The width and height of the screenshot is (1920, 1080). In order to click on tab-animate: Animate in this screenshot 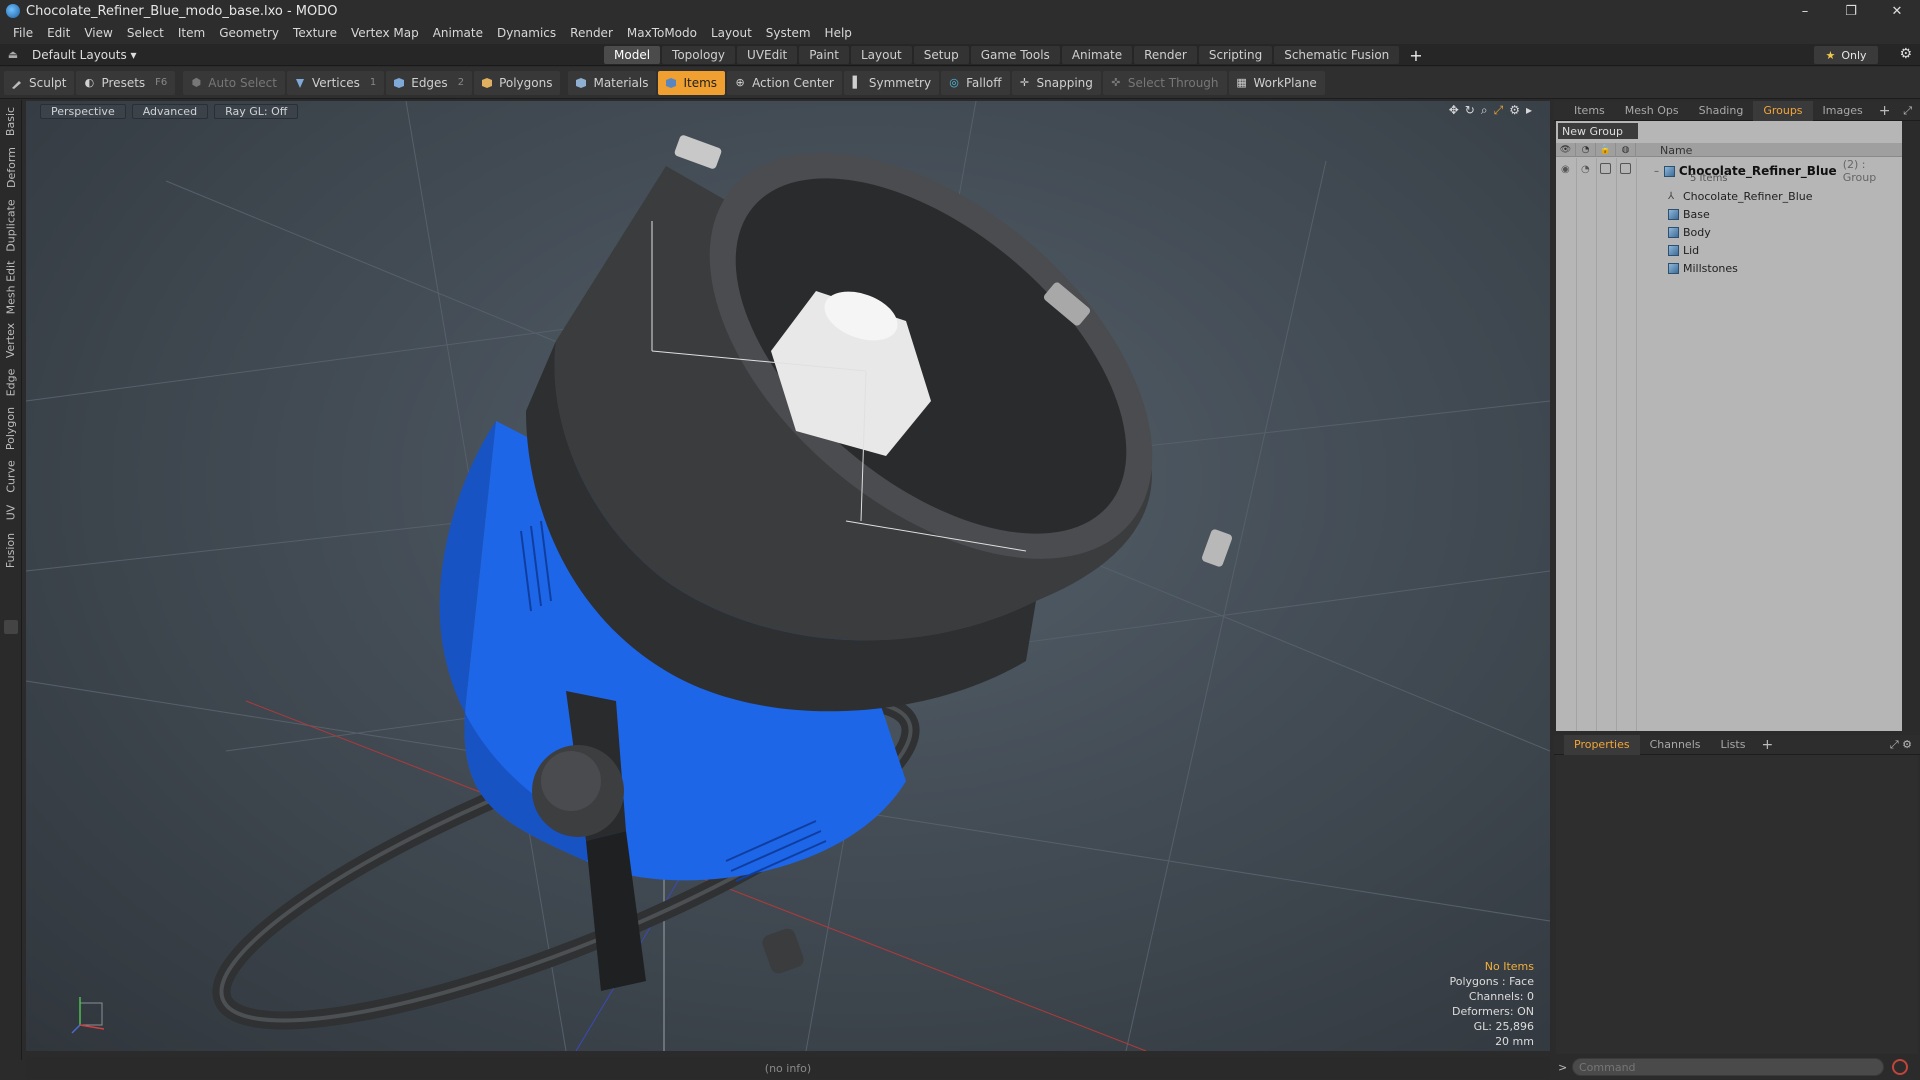, I will do `click(1097, 55)`.